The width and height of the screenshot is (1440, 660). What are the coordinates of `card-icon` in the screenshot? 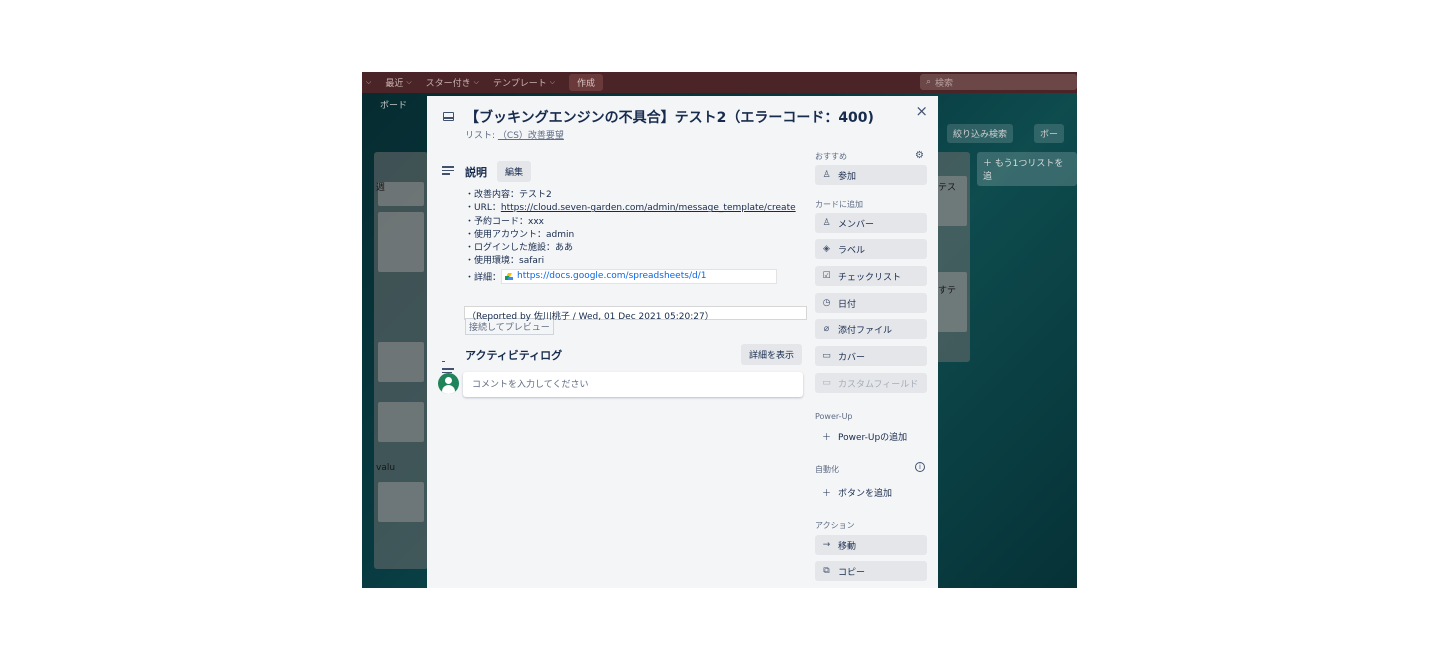 It's located at (448, 116).